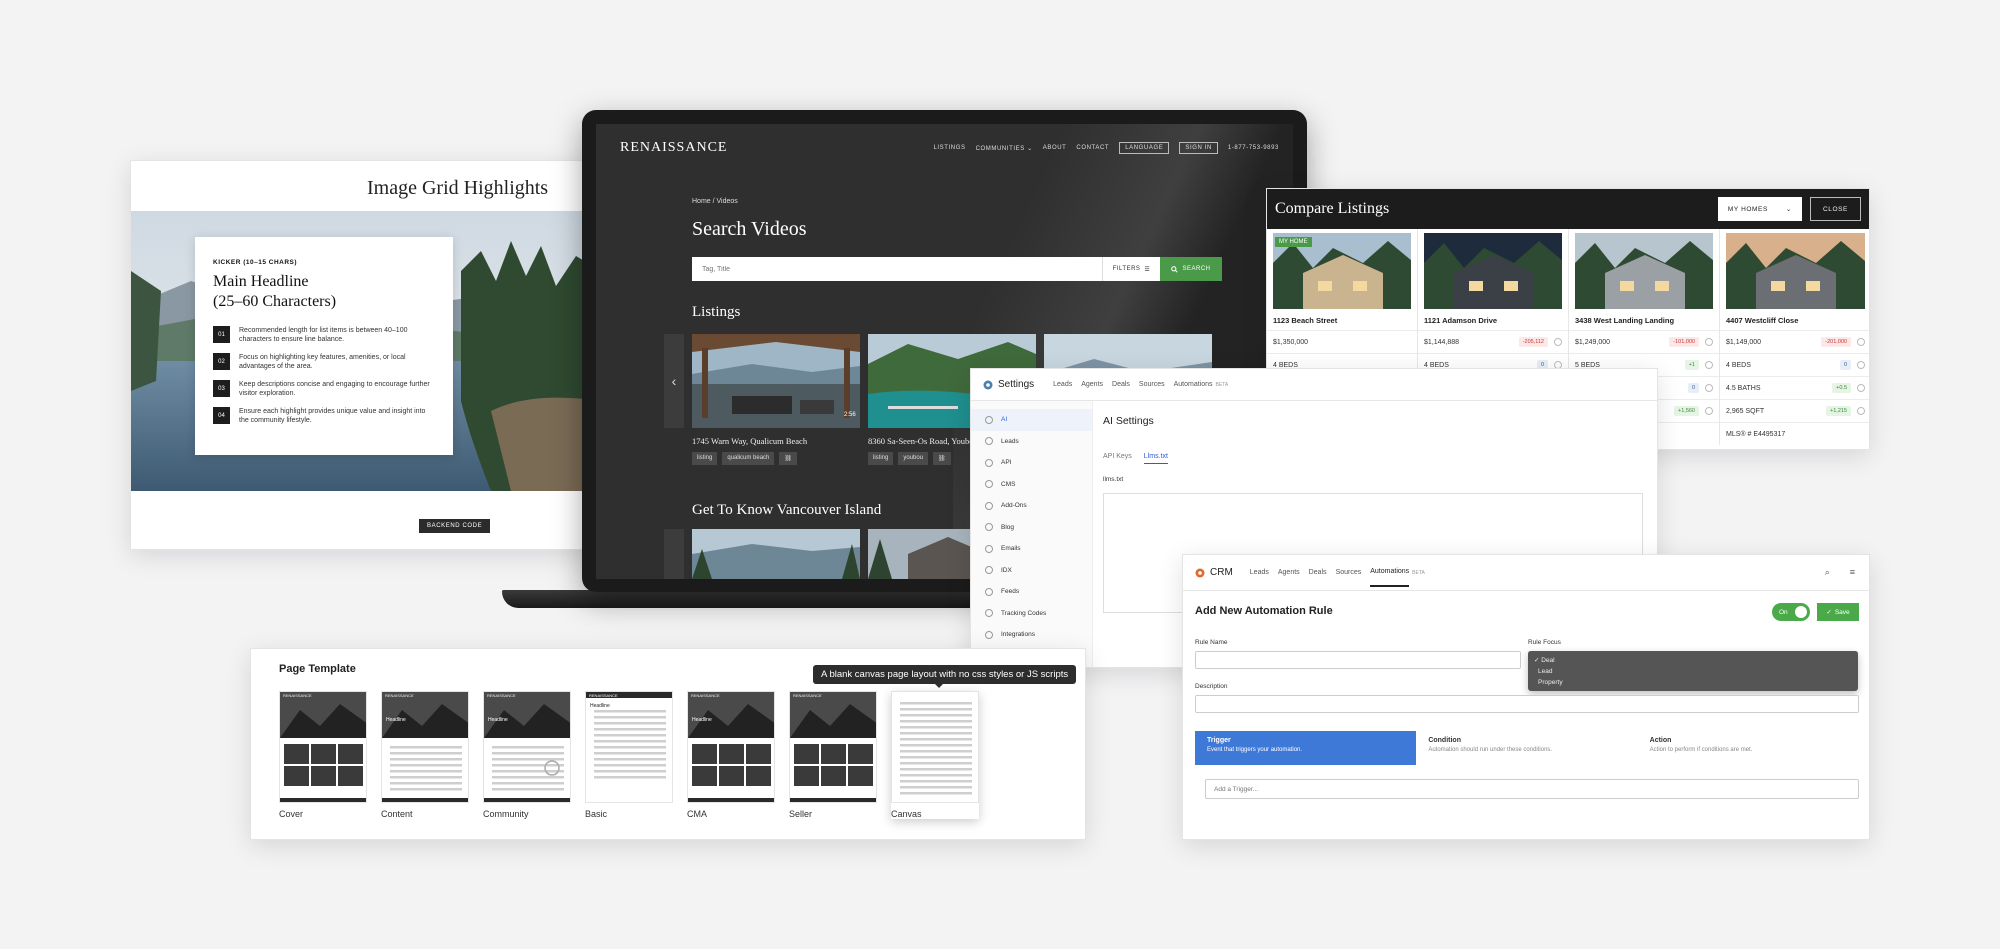  Describe the element at coordinates (989, 484) in the screenshot. I see `sidebar-icon` at that location.